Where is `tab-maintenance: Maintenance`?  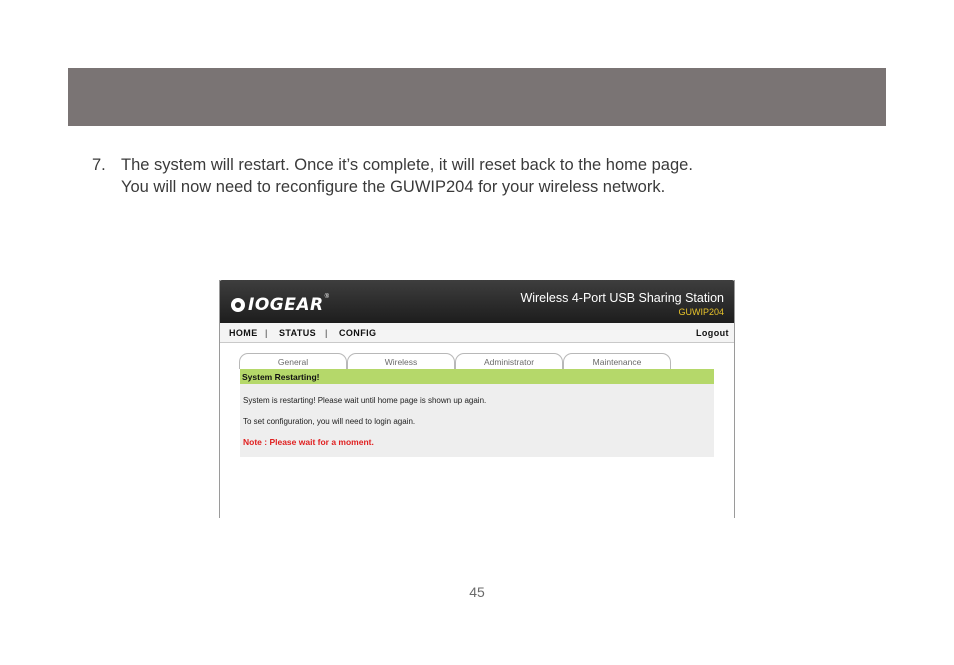 tab-maintenance: Maintenance is located at coordinates (617, 361).